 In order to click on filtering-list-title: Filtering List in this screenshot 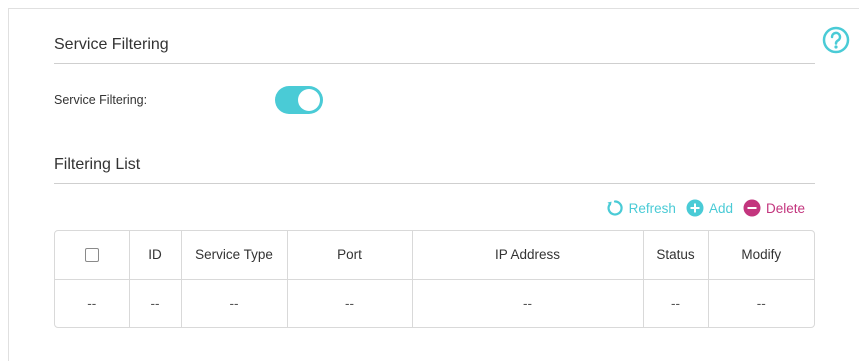, I will do `click(97, 164)`.